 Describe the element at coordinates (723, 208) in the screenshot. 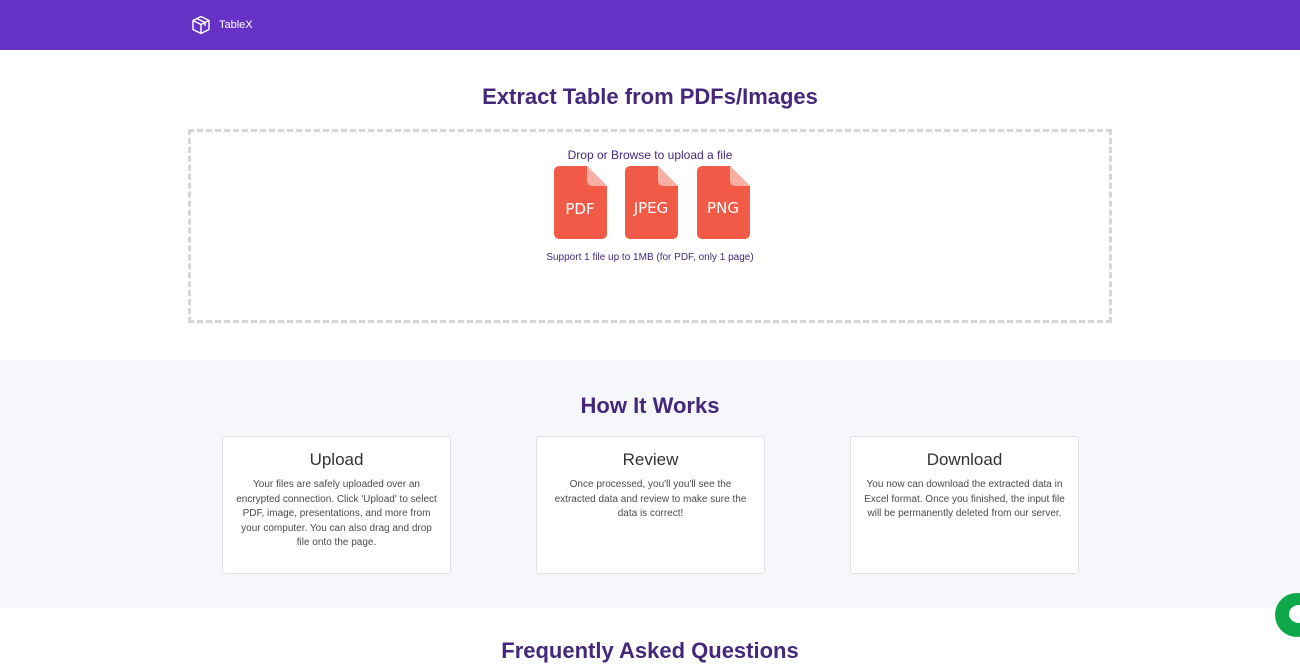

I see `file-type-label: PNG` at that location.